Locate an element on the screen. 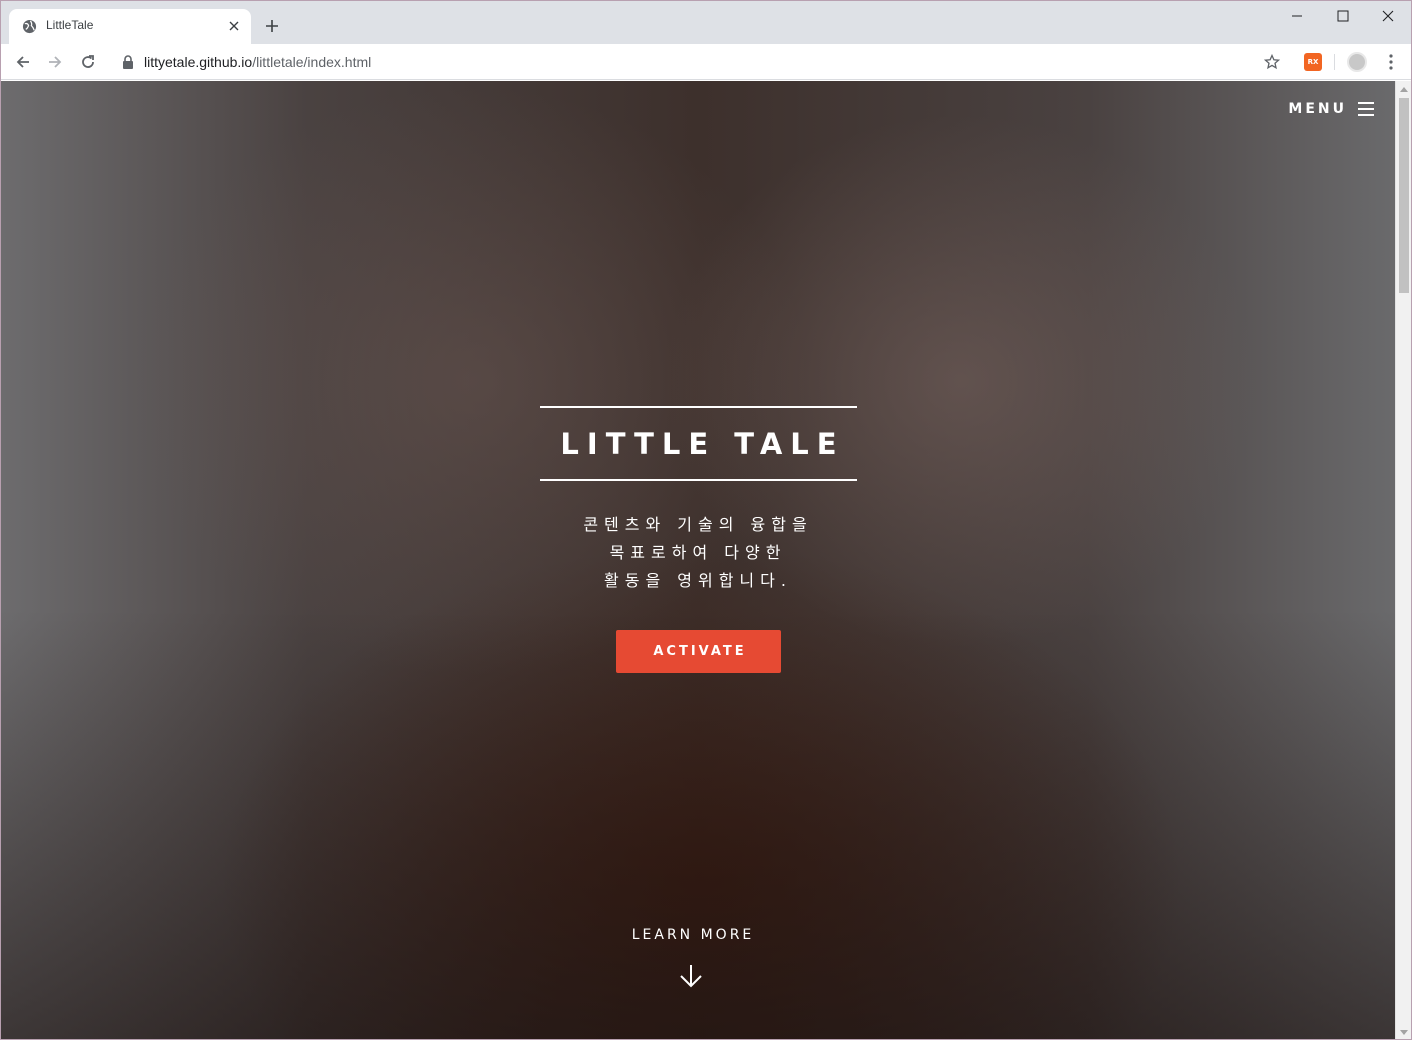  subtitle-line: 콘텐츠와 기술의 융합을 is located at coordinates (698, 524).